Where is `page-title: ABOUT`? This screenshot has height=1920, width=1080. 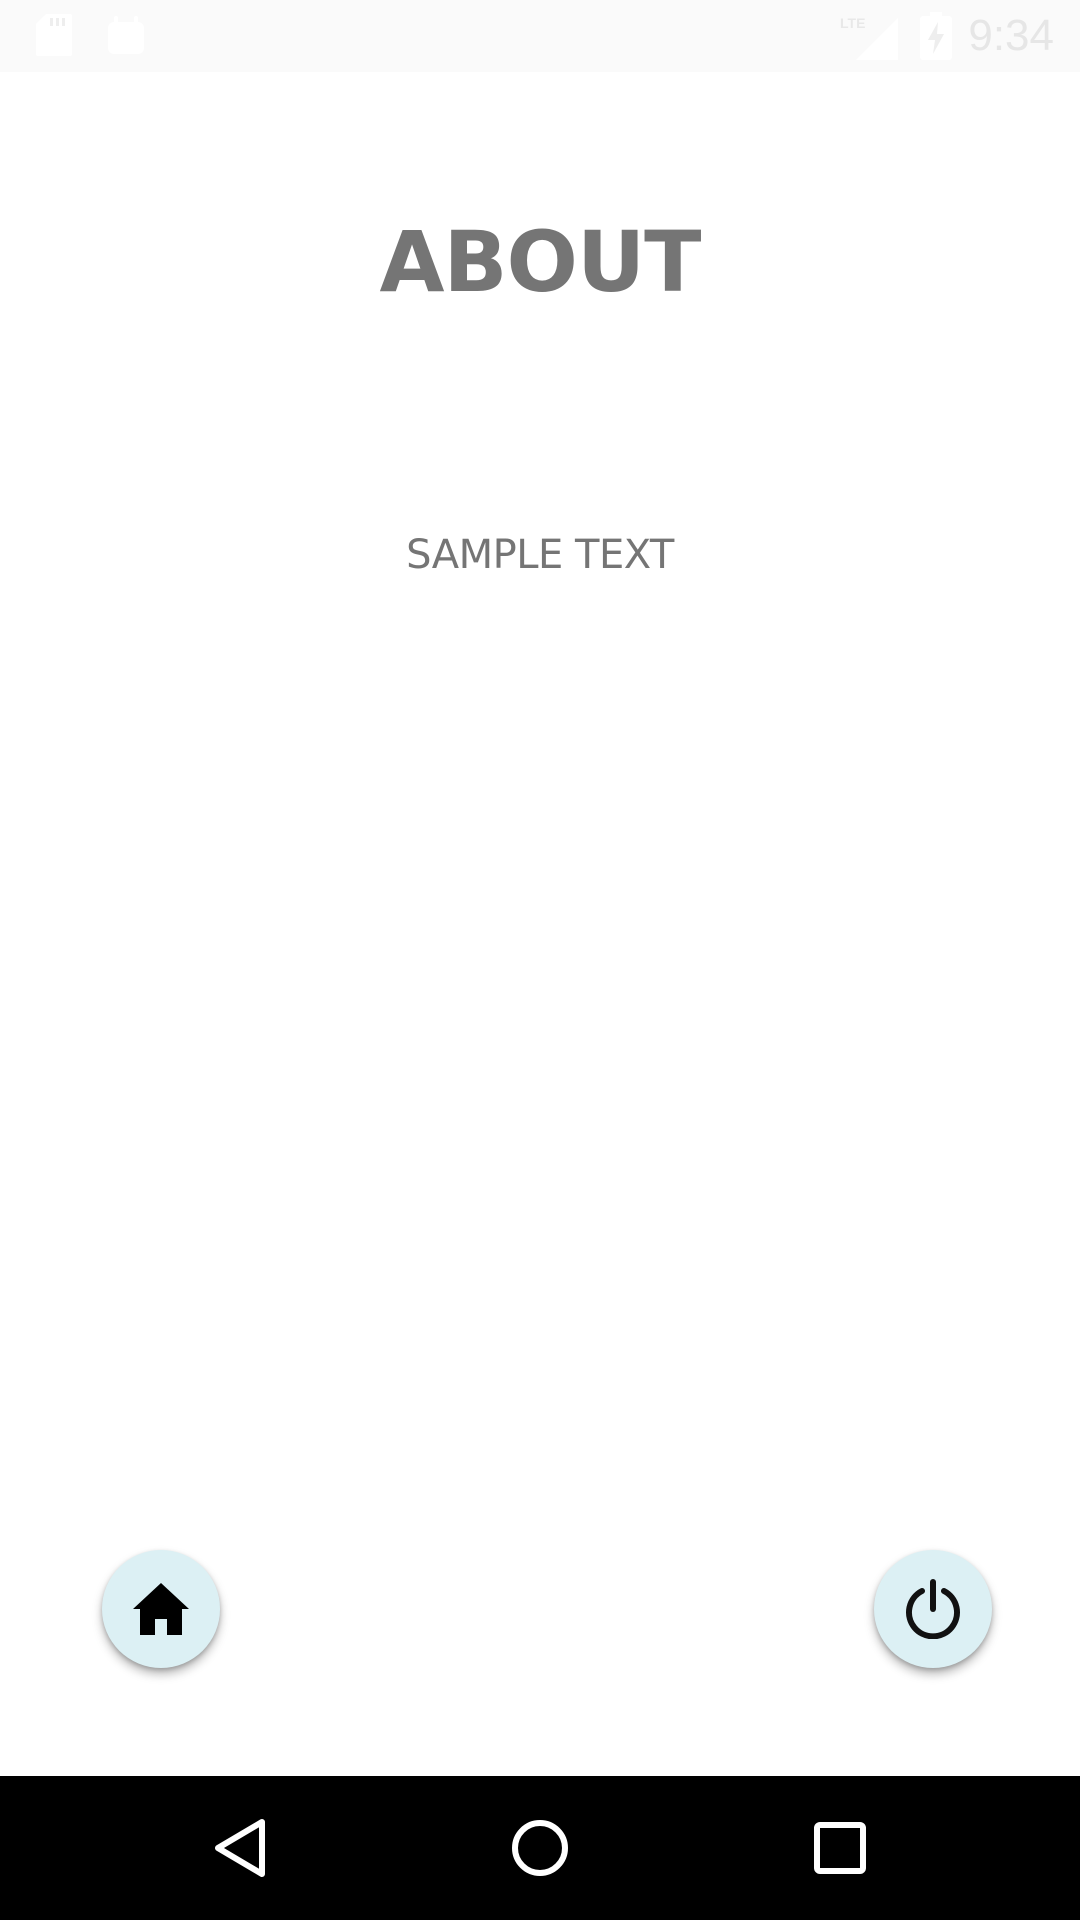
page-title: ABOUT is located at coordinates (540, 262).